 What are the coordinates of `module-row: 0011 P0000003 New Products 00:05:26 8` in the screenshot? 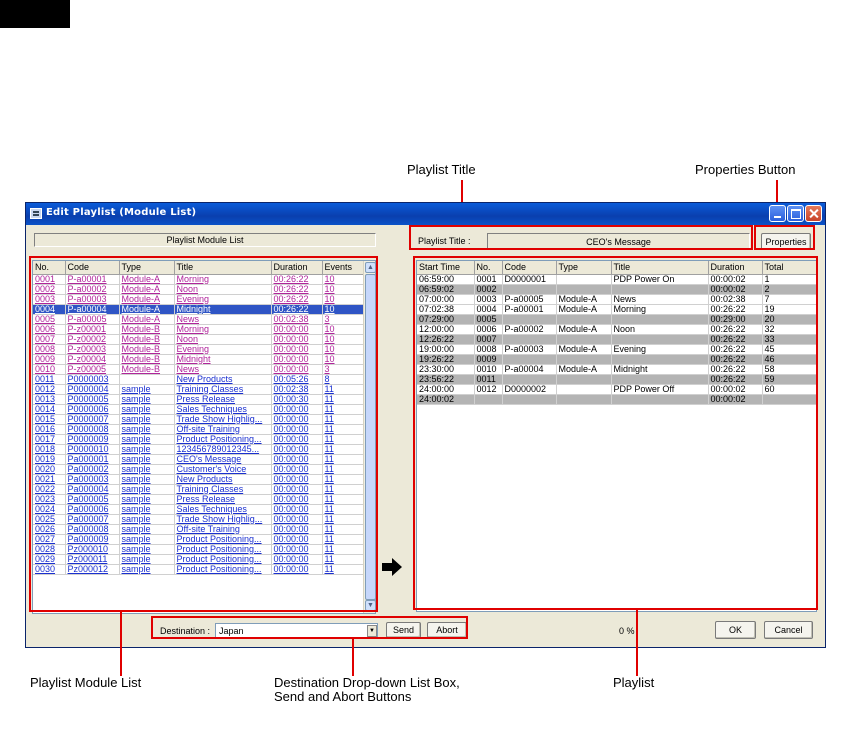 It's located at (199, 379).